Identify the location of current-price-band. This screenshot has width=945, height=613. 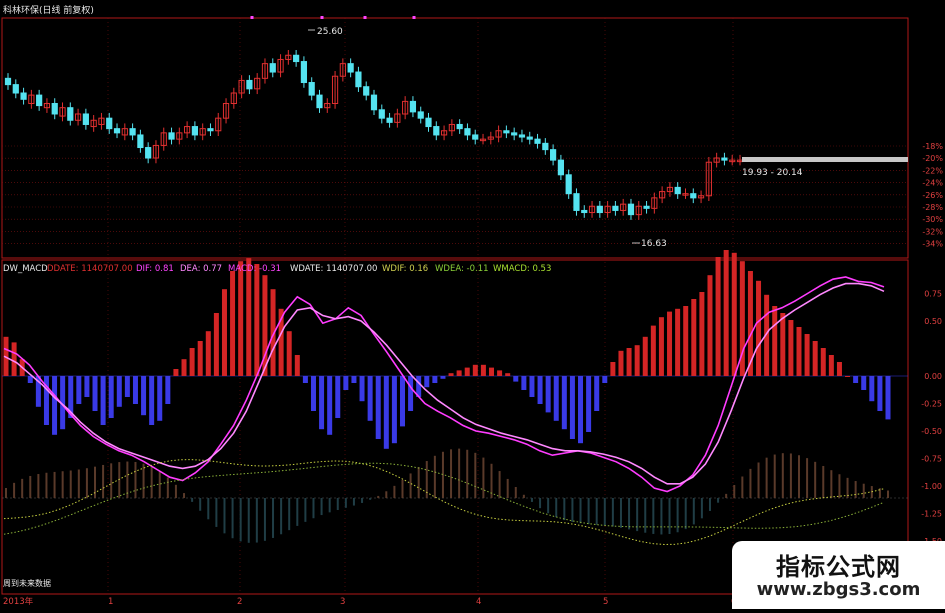
(825, 159).